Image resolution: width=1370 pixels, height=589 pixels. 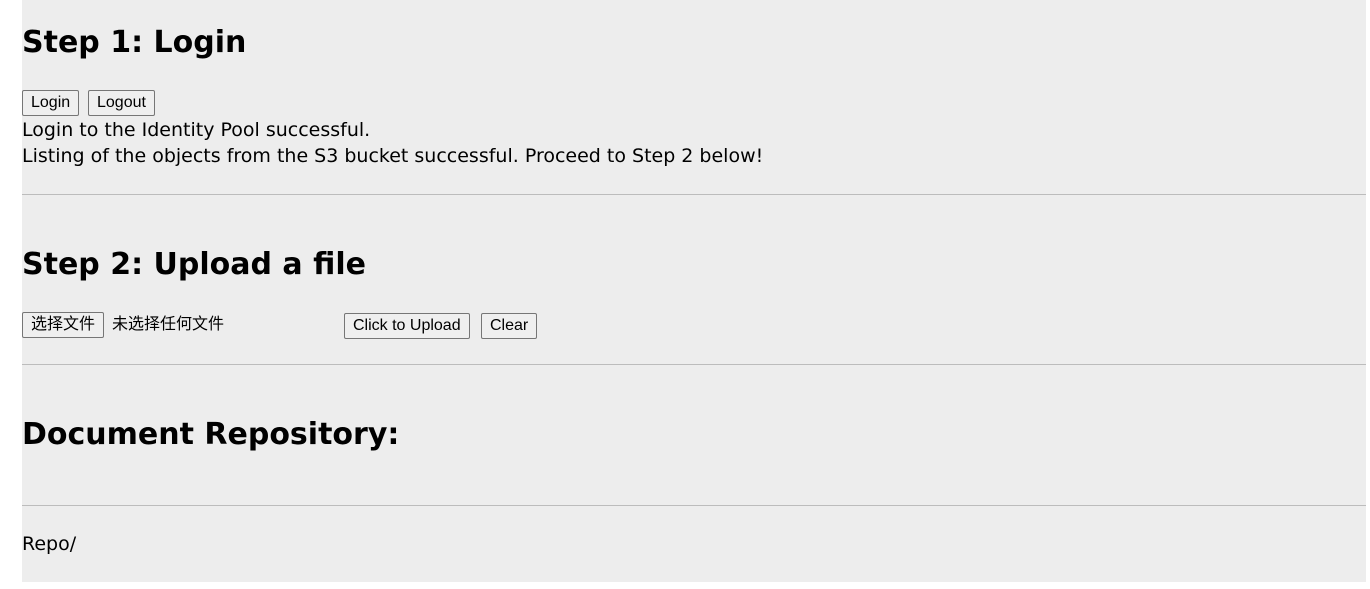 I want to click on choose-file-button: 选择文件, so click(x=63, y=325).